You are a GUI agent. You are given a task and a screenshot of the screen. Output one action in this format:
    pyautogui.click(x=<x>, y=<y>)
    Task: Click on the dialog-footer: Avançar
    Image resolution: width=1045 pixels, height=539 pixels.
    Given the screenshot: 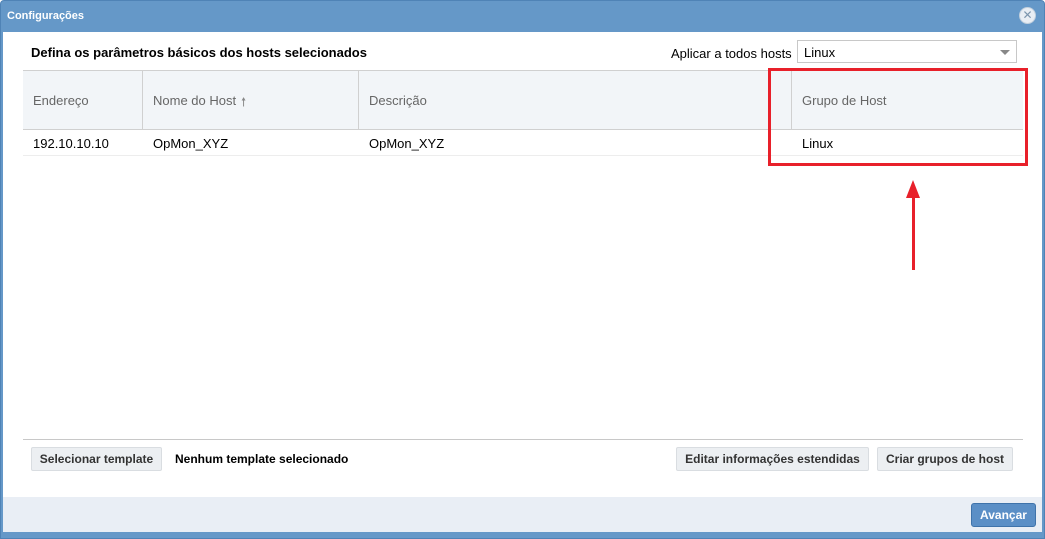 What is the action you would take?
    pyautogui.click(x=522, y=514)
    